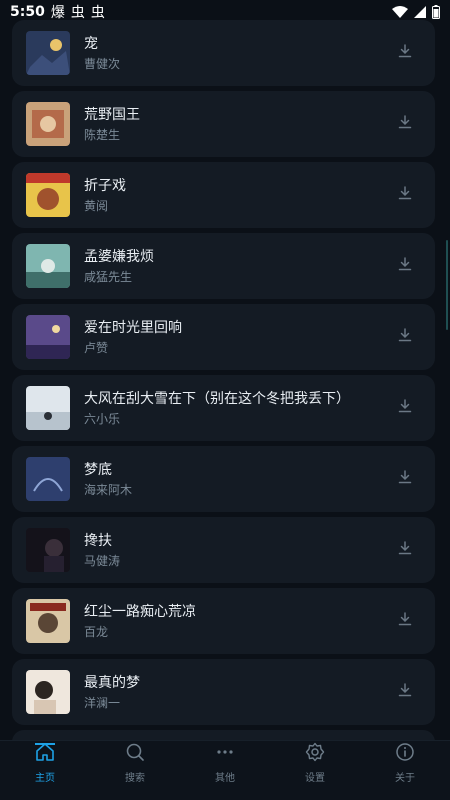 This screenshot has width=450, height=800. Describe the element at coordinates (96, 205) in the screenshot. I see `song-artist: 黄阅` at that location.